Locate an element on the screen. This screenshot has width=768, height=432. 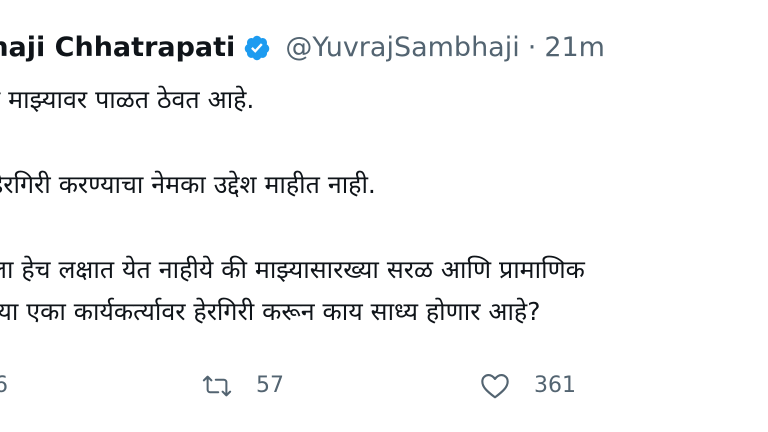
retweet-button: 57 is located at coordinates (242, 386).